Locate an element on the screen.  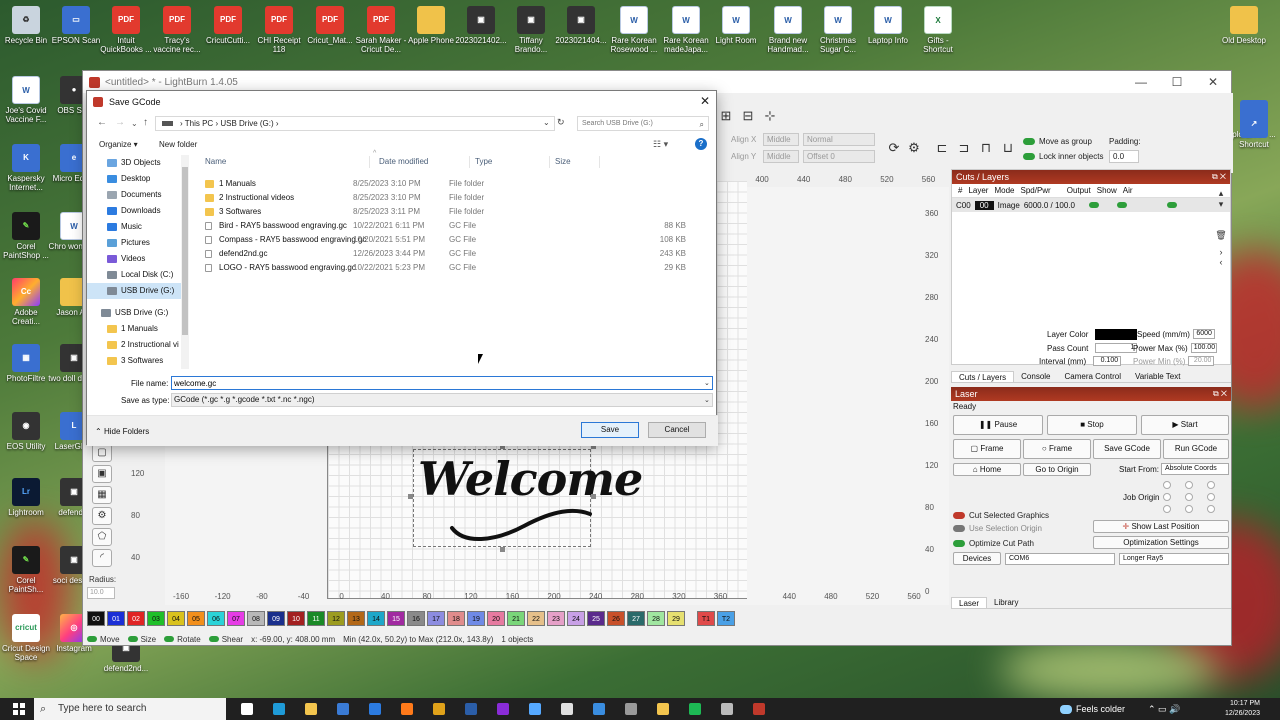
rotate-icon: ⟳ is located at coordinates (894, 148).